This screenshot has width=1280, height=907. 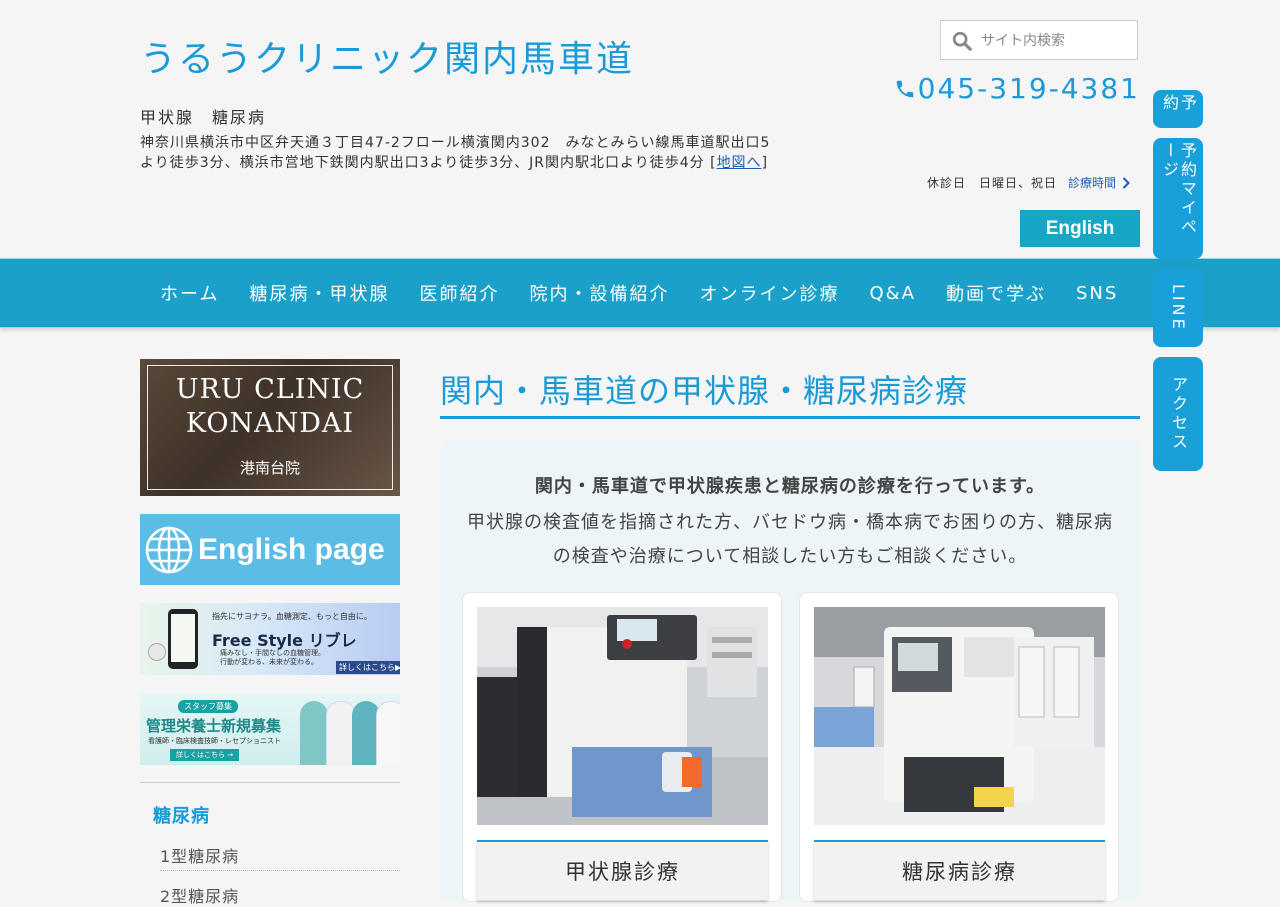 What do you see at coordinates (270, 782) in the screenshot?
I see `sidebar-divider` at bounding box center [270, 782].